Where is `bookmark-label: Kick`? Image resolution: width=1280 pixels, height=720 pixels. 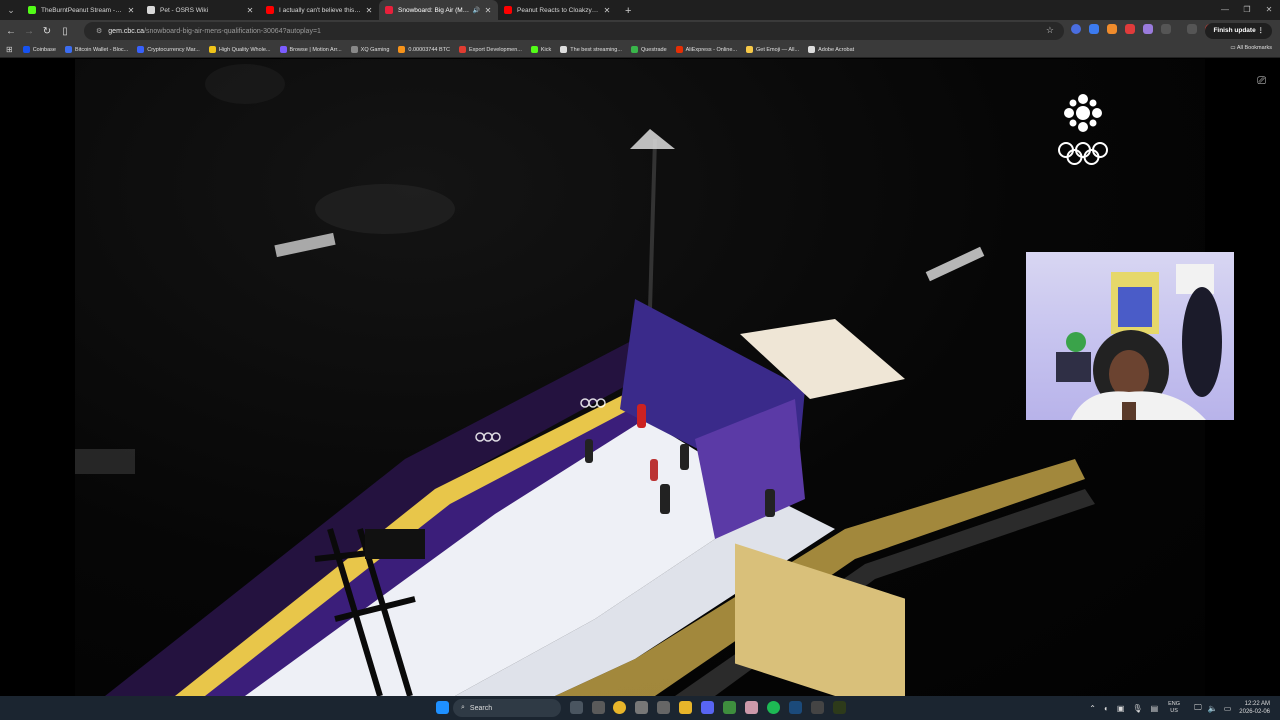 bookmark-label: Kick is located at coordinates (546, 49).